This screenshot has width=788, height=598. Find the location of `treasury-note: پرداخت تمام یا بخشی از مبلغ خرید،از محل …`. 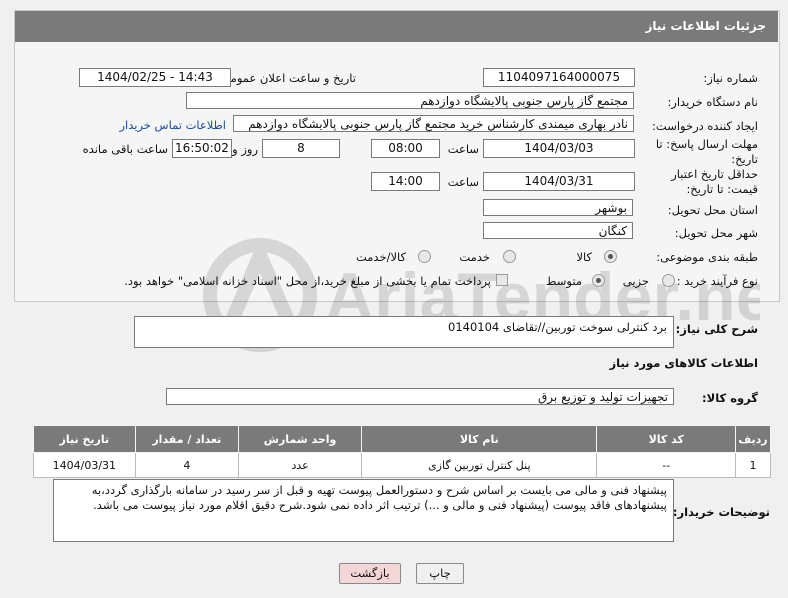

treasury-note: پرداخت تمام یا بخشی از مبلغ خرید،از محل … is located at coordinates (307, 281).